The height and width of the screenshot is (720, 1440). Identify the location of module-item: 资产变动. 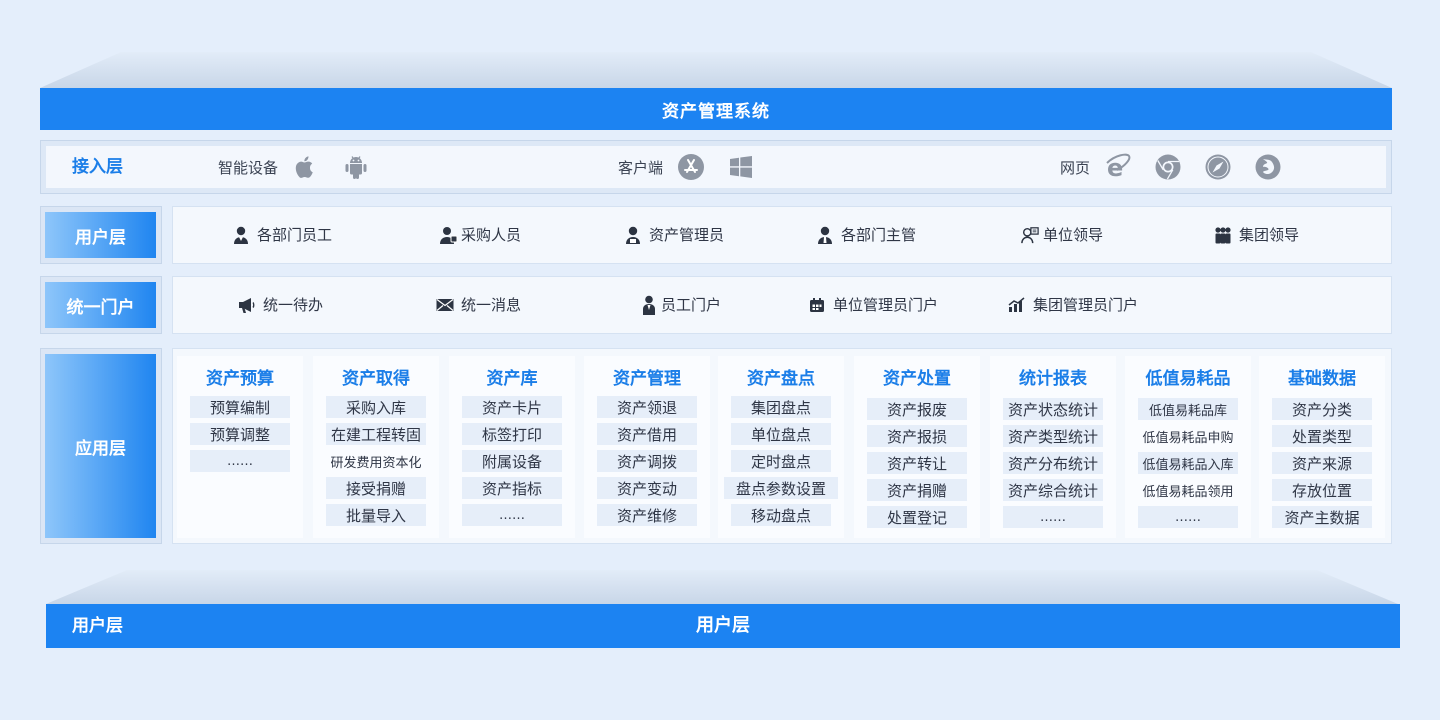
(647, 488).